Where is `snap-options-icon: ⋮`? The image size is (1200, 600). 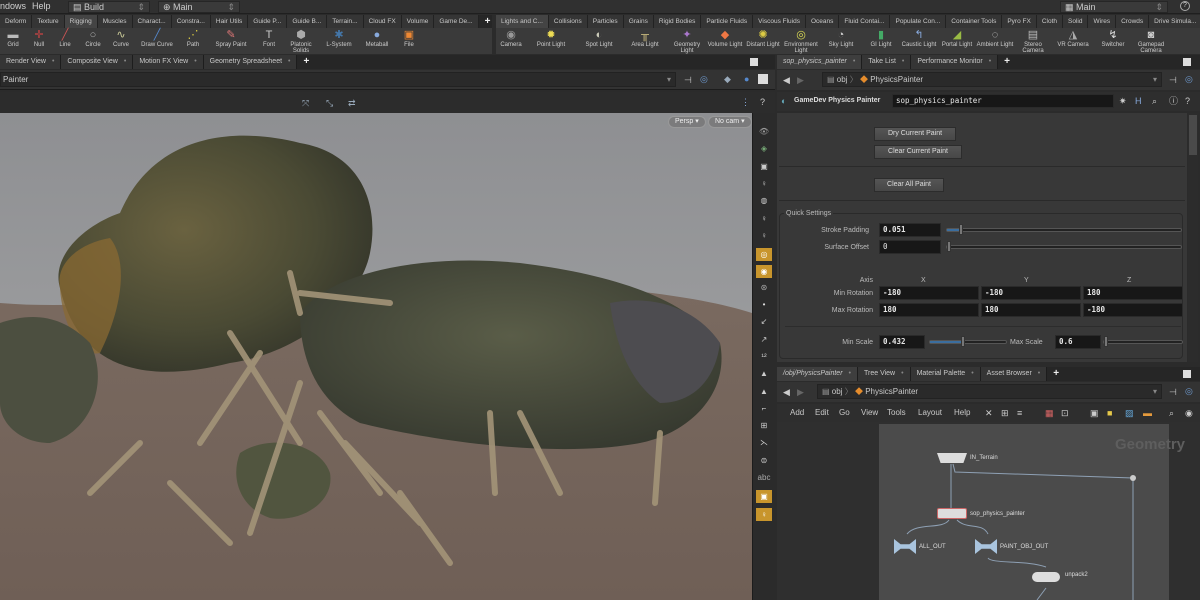
snap-options-icon: ⋮ is located at coordinates (745, 102).